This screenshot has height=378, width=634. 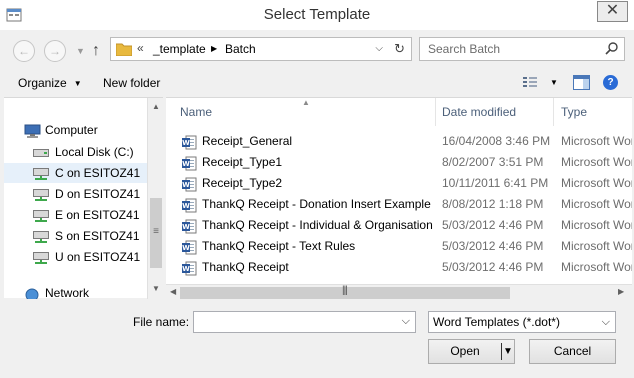 I want to click on file-date-modified: 8/08/2012 1:18 PM, so click(x=493, y=204).